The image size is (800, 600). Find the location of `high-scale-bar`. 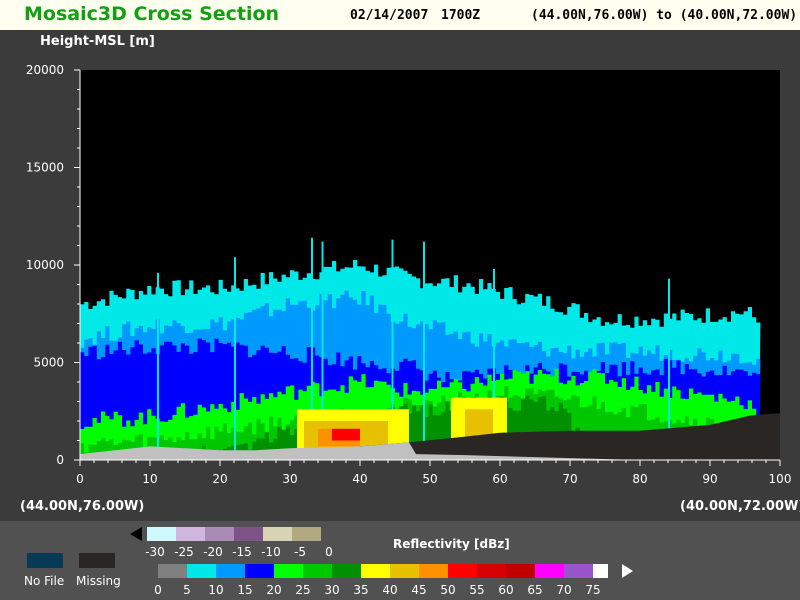

high-scale-bar is located at coordinates (395, 571).